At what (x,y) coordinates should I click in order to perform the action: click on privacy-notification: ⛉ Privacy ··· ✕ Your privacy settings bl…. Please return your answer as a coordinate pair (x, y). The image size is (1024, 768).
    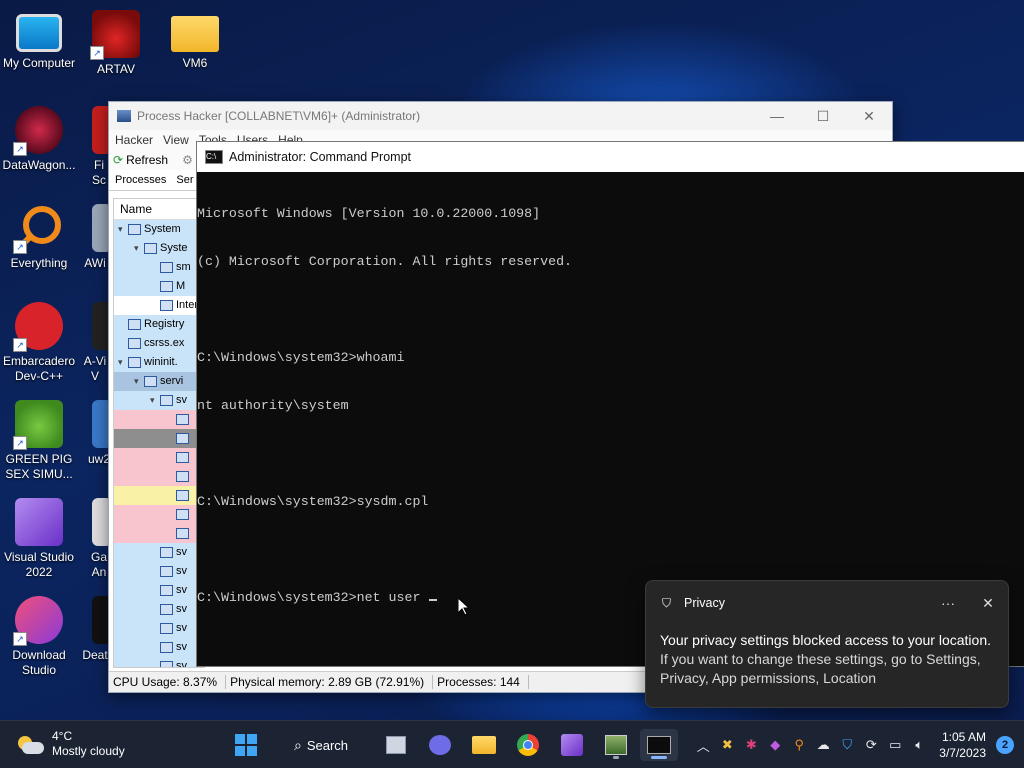
    Looking at the image, I should click on (827, 644).